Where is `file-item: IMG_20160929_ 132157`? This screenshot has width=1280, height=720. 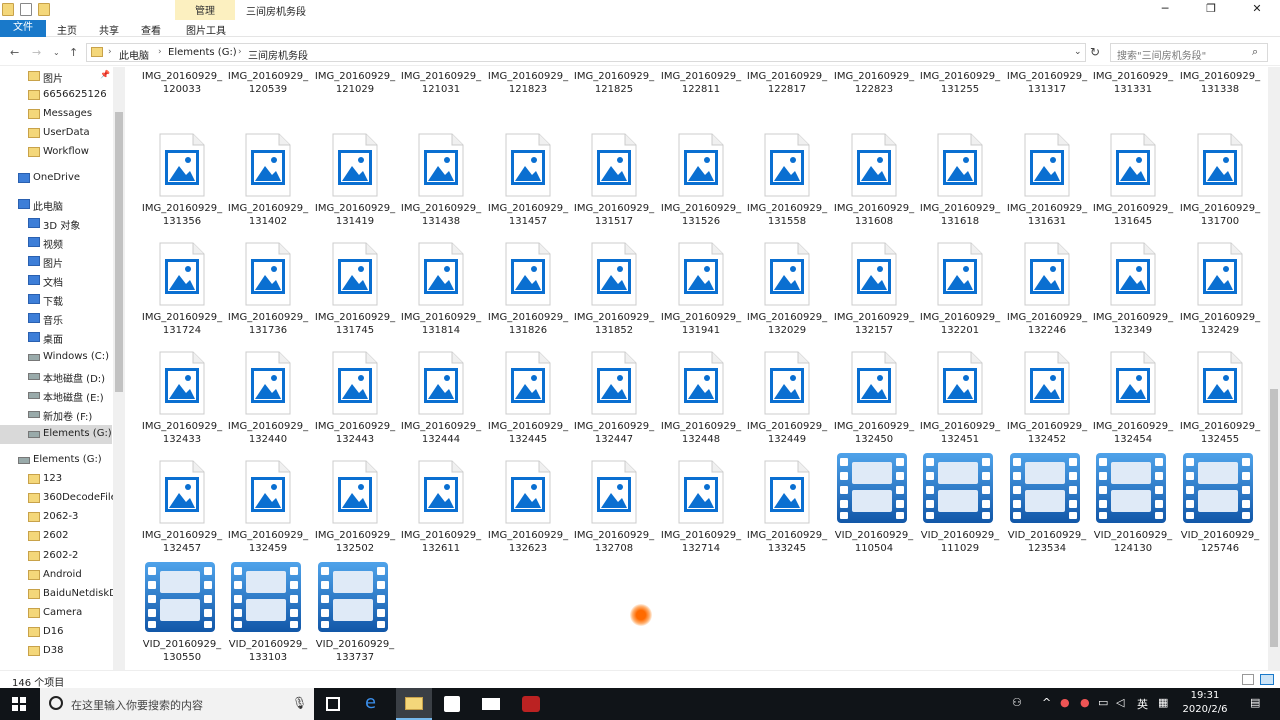 file-item: IMG_20160929_ 132157 is located at coordinates (873, 296).